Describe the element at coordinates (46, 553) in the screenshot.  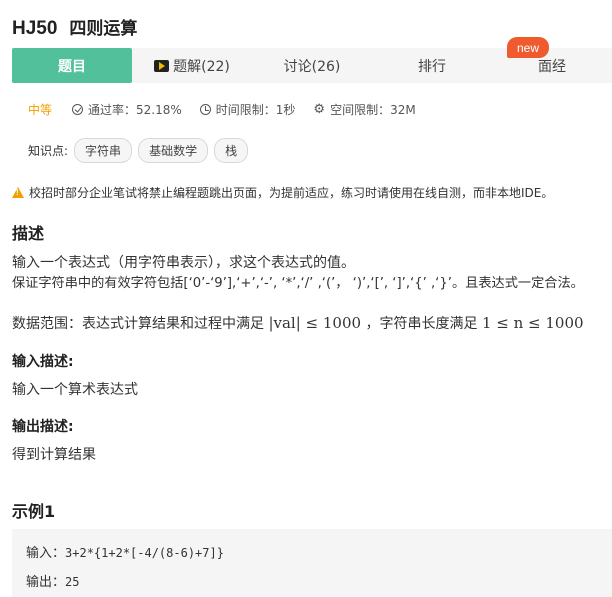
I see `example-input-label: 输入：` at that location.